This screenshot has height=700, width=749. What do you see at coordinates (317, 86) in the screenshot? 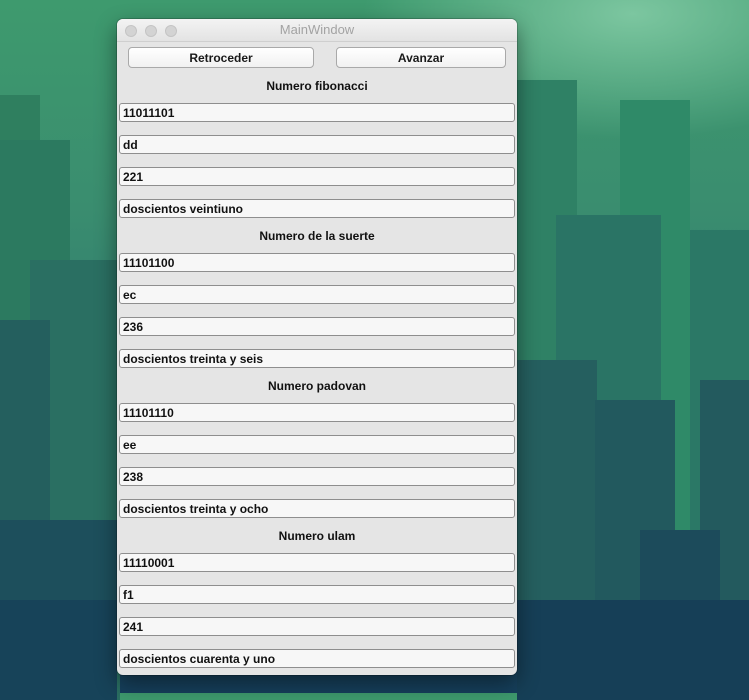
I see `section-label-fibonacci: Numero fibonacci` at bounding box center [317, 86].